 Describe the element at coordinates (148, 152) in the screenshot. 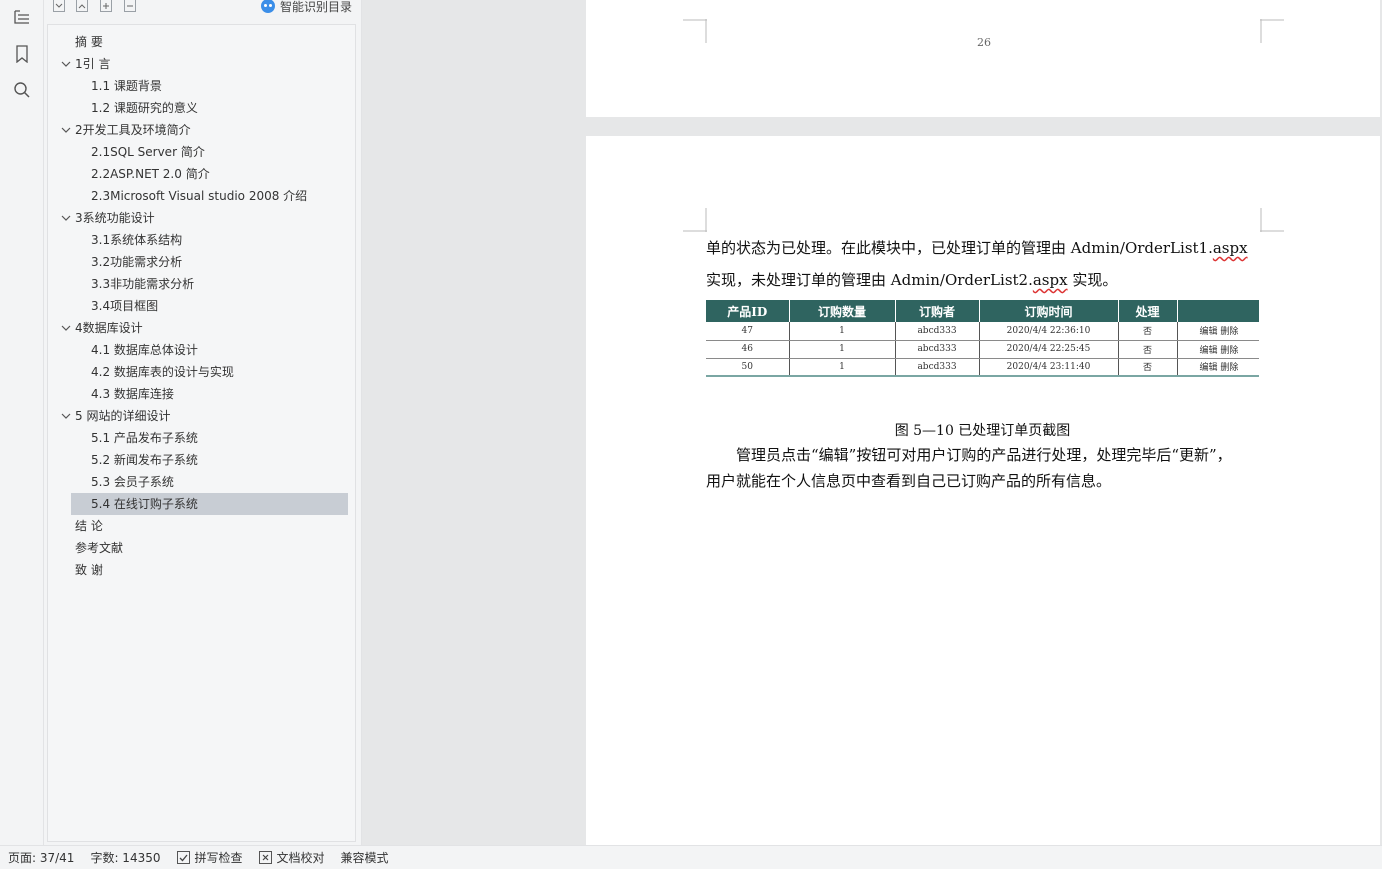

I see `toc-item-label: 2.1SQL Server 简介` at that location.